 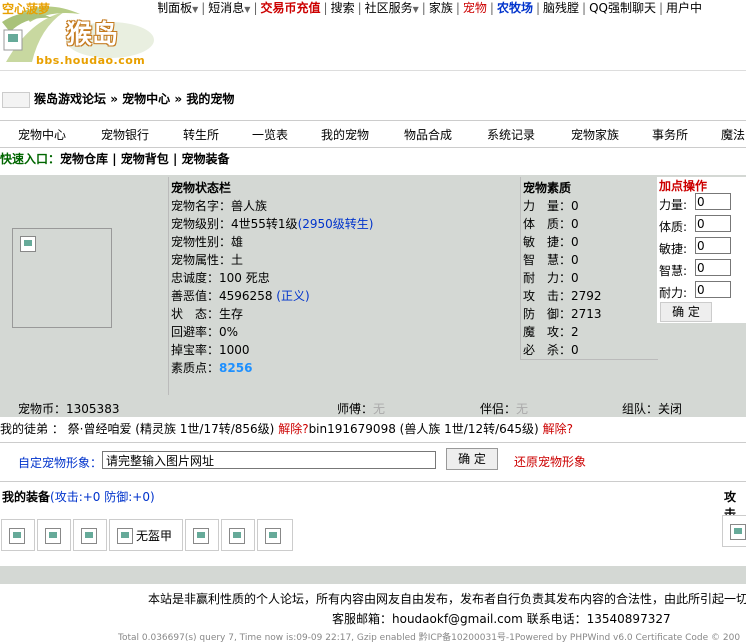 I want to click on nav-messages: 短消息, so click(x=226, y=8).